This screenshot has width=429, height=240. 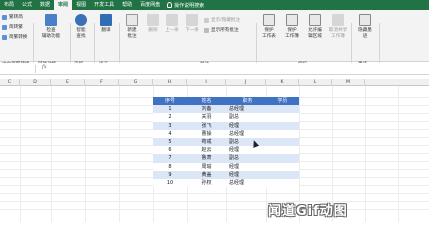 I want to click on column-header: I, so click(x=206, y=82).